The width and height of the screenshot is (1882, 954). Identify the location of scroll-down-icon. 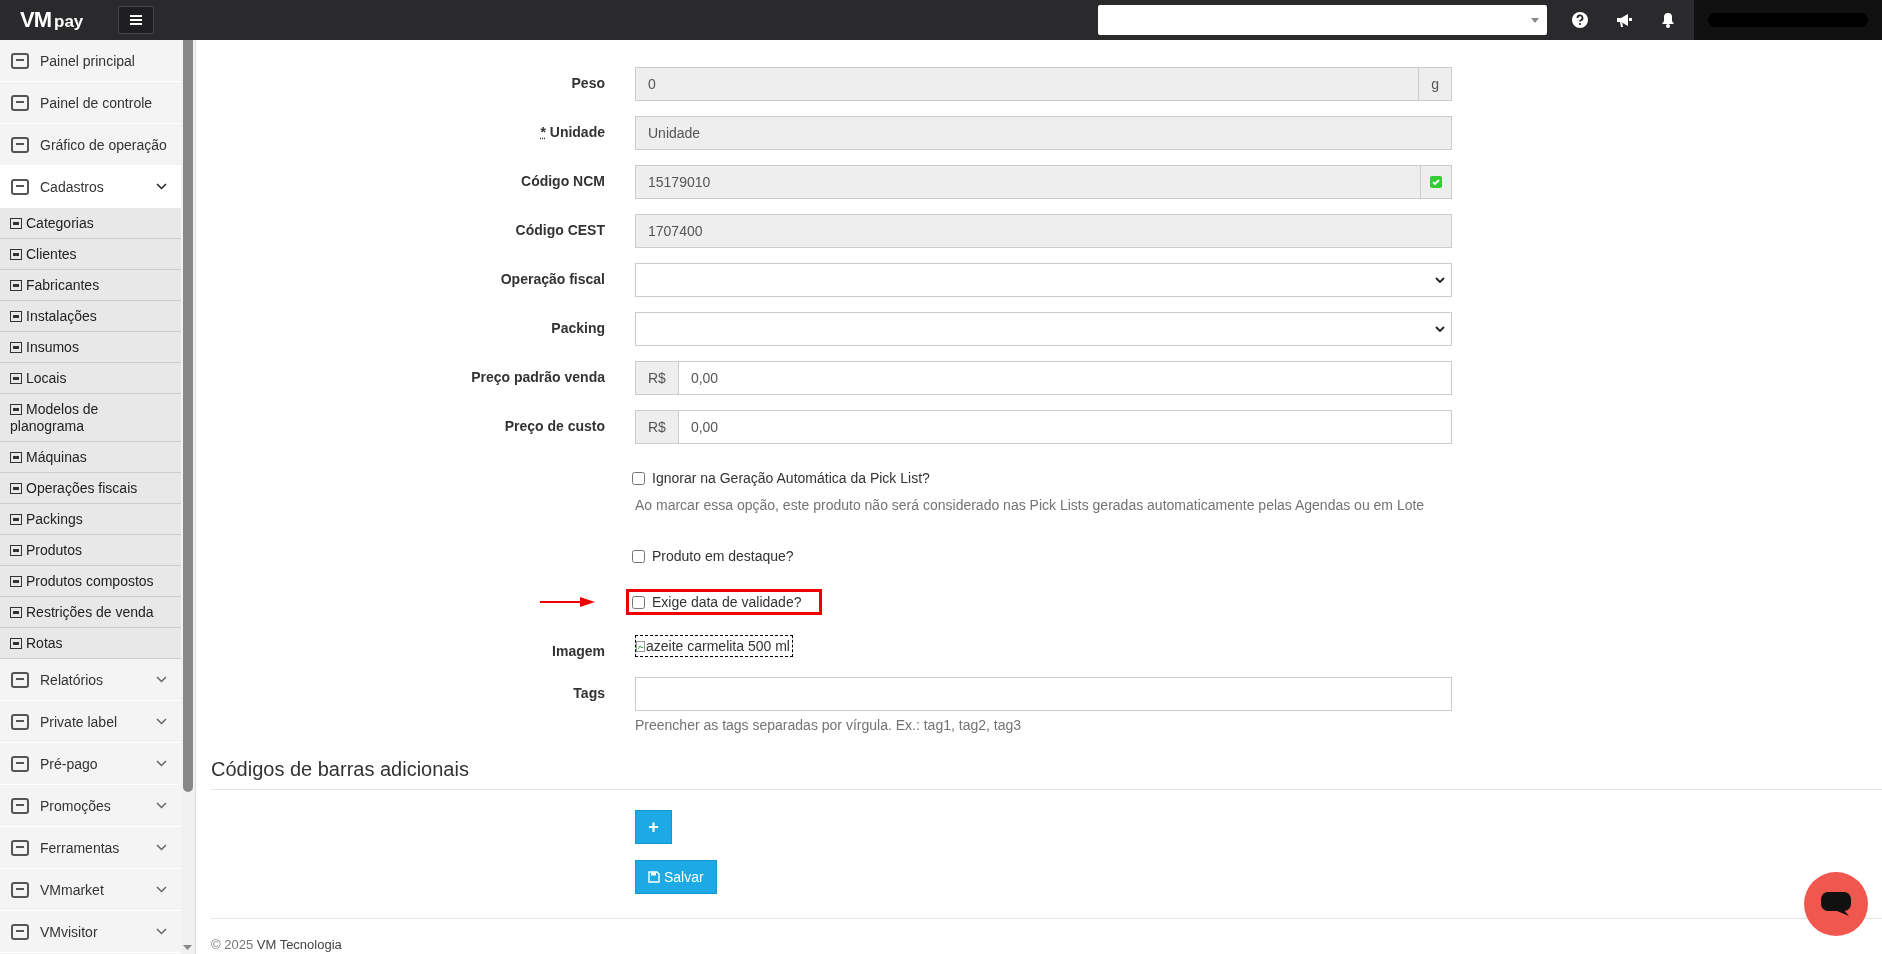
(187, 947).